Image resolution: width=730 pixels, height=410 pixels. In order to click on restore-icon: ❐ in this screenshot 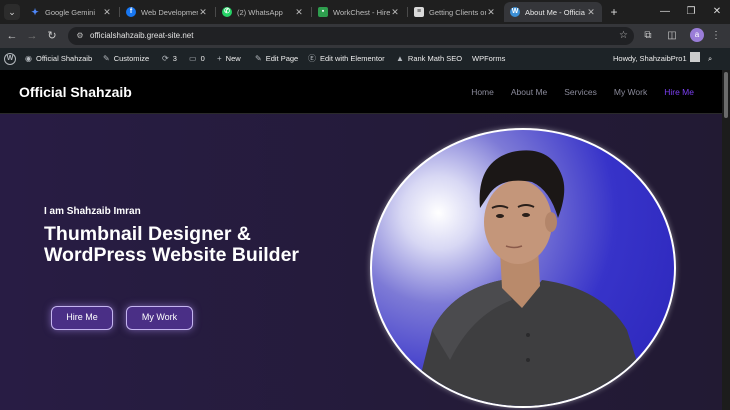, I will do `click(691, 12)`.